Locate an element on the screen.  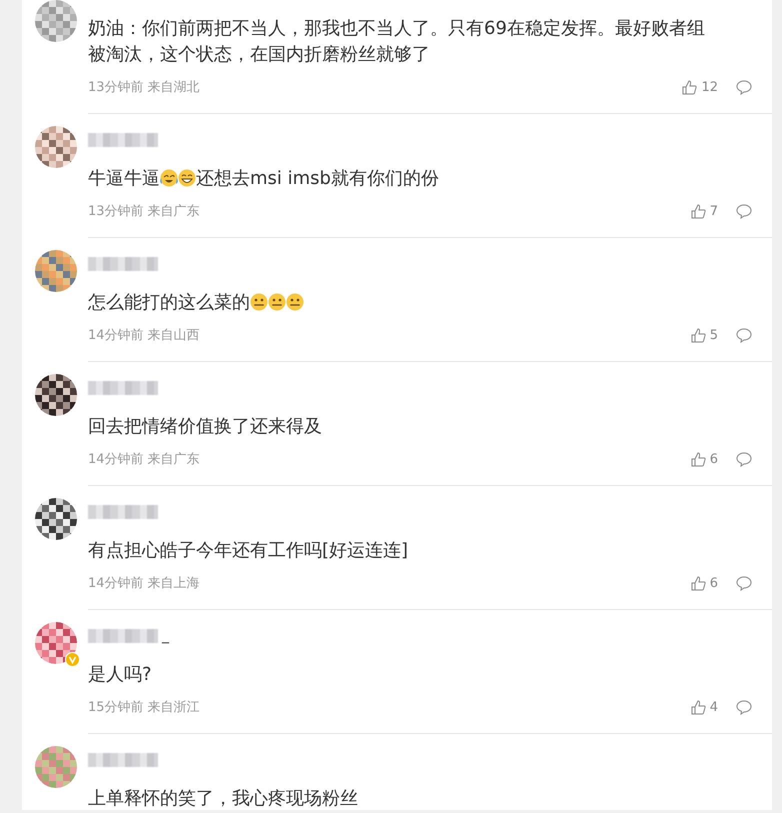
comment-time: 15分钟前 is located at coordinates (116, 707).